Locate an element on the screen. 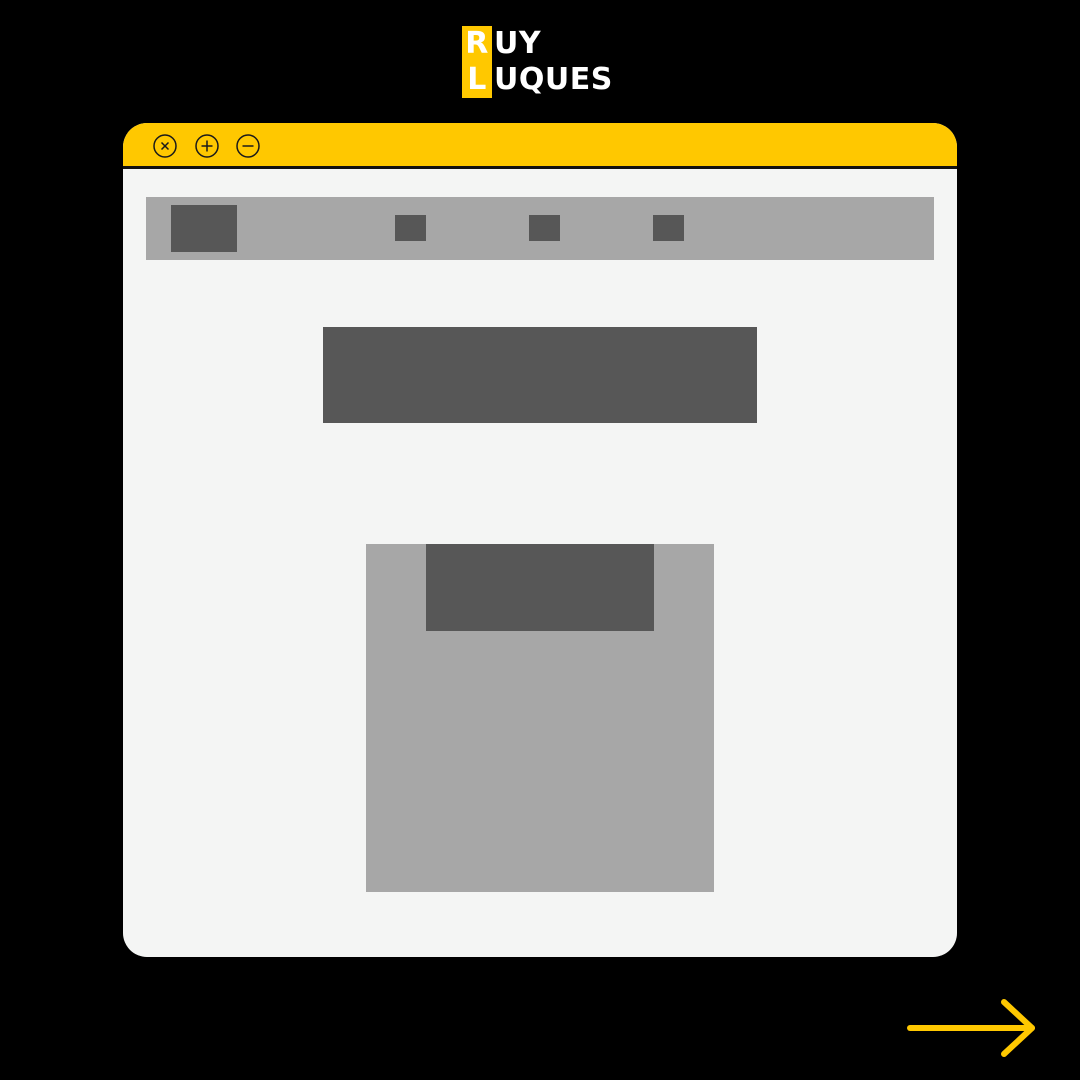 The height and width of the screenshot is (1080, 1080). logo-initial-l: L is located at coordinates (477, 80).